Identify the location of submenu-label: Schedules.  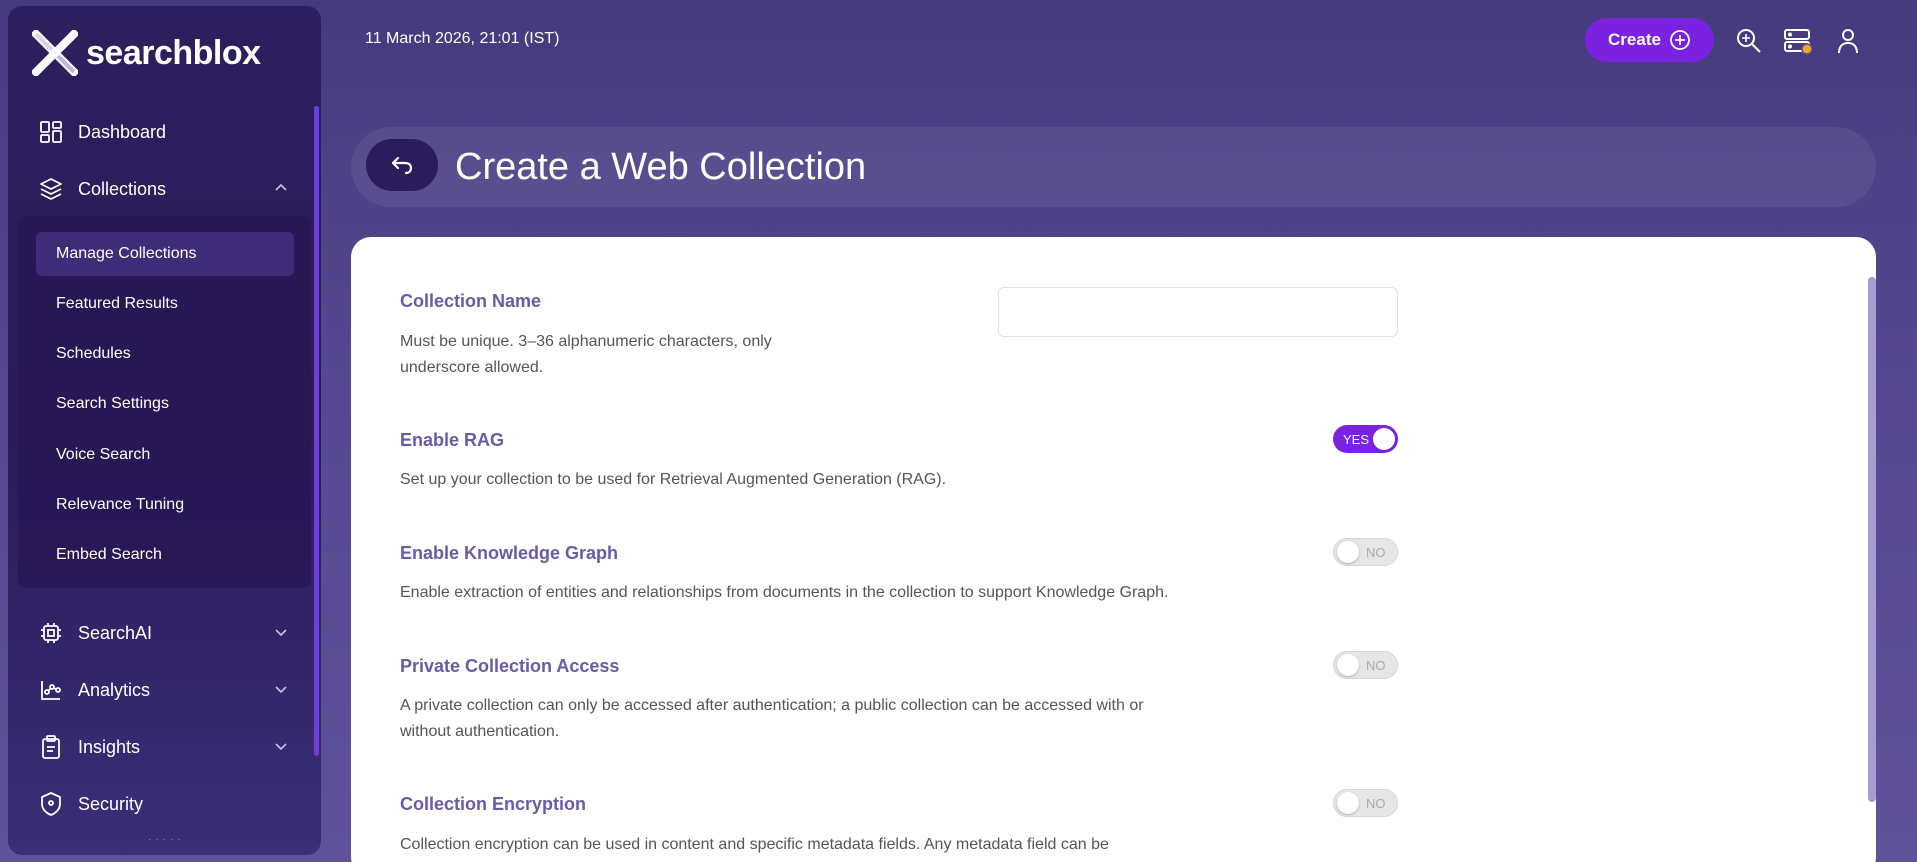
(93, 353).